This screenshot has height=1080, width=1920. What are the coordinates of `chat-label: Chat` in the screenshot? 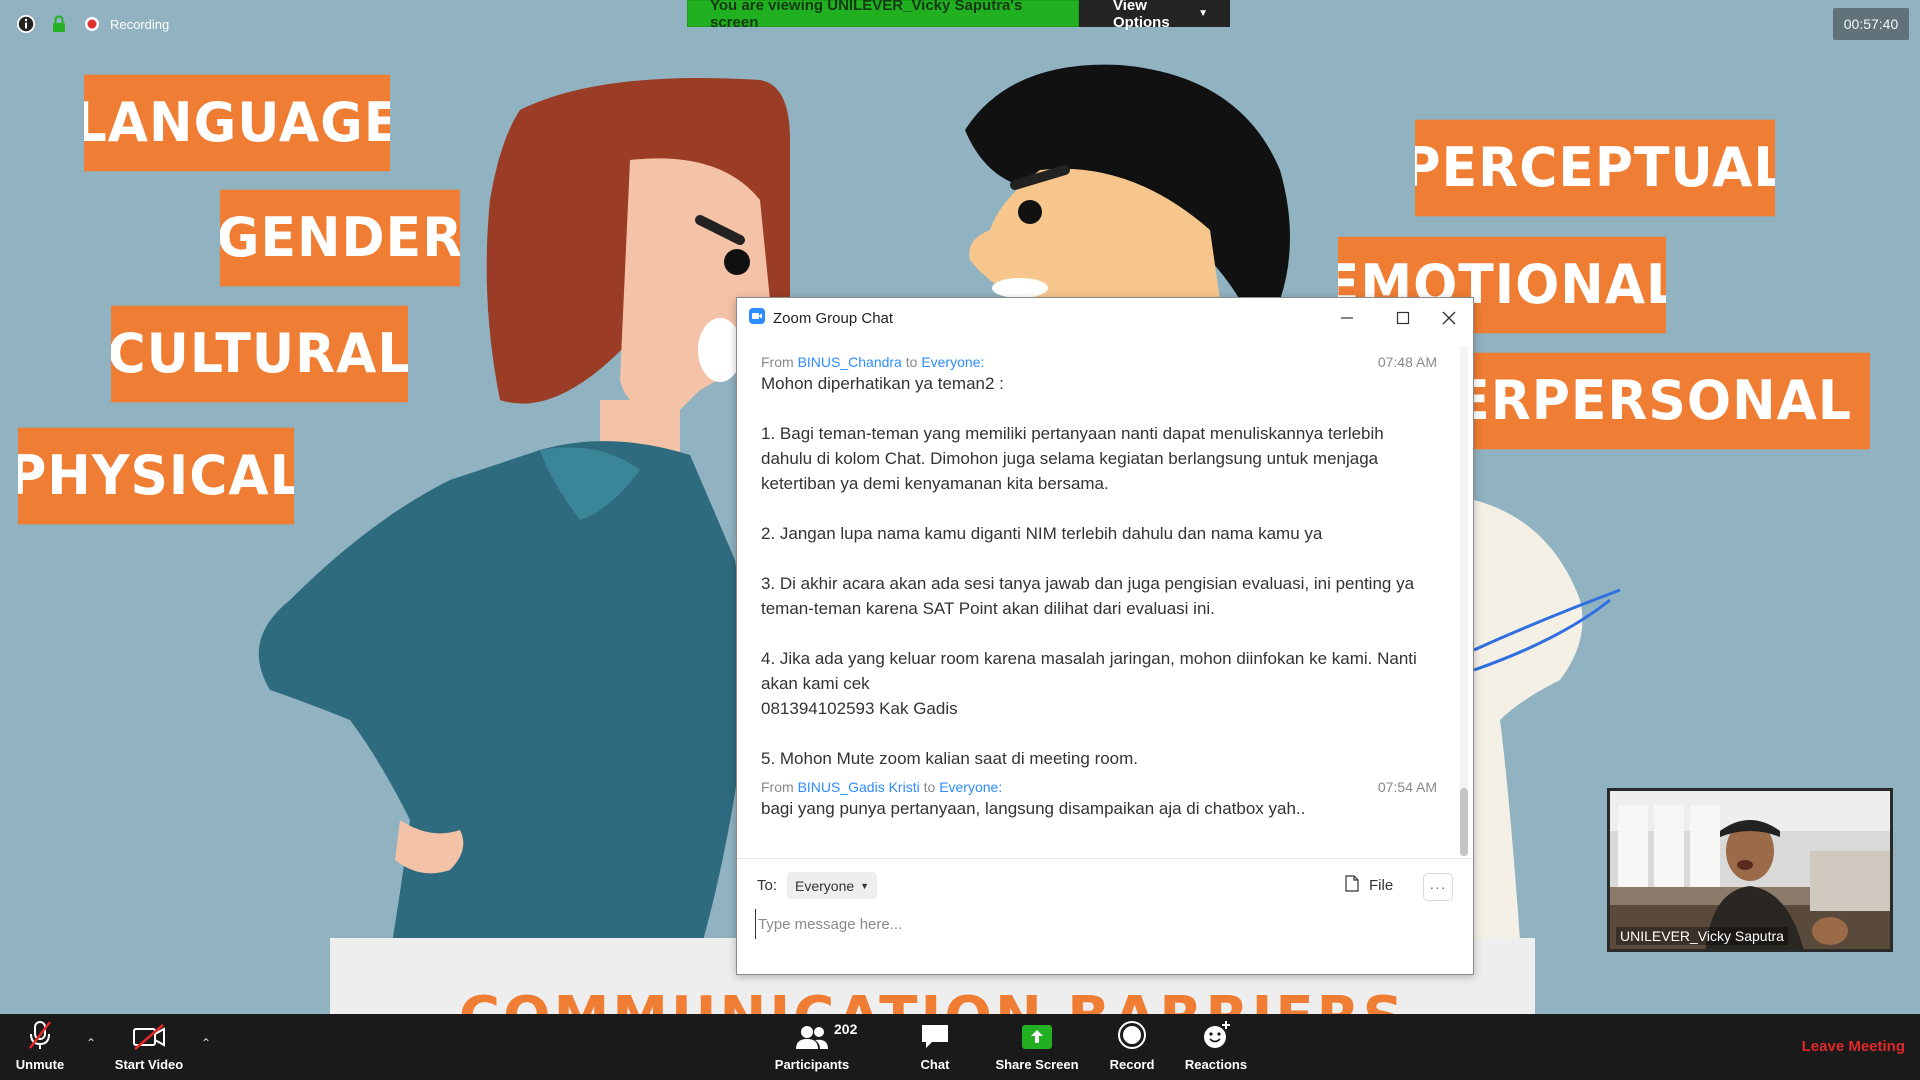 It's located at (935, 1064).